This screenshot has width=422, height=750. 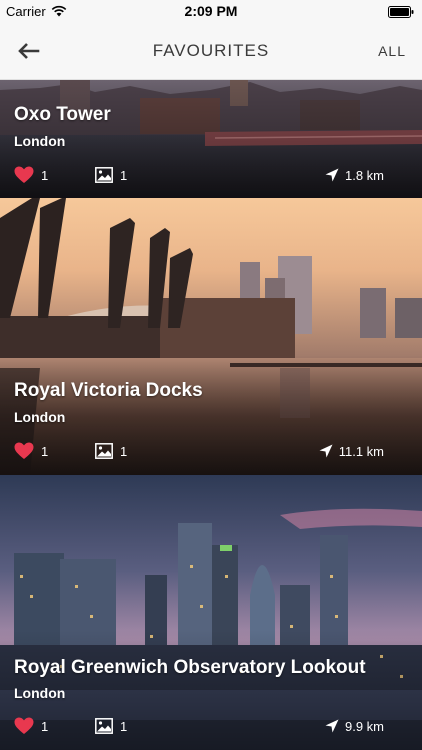 I want to click on place-name: Royal Greenwich Observatory Lookout, so click(x=190, y=667).